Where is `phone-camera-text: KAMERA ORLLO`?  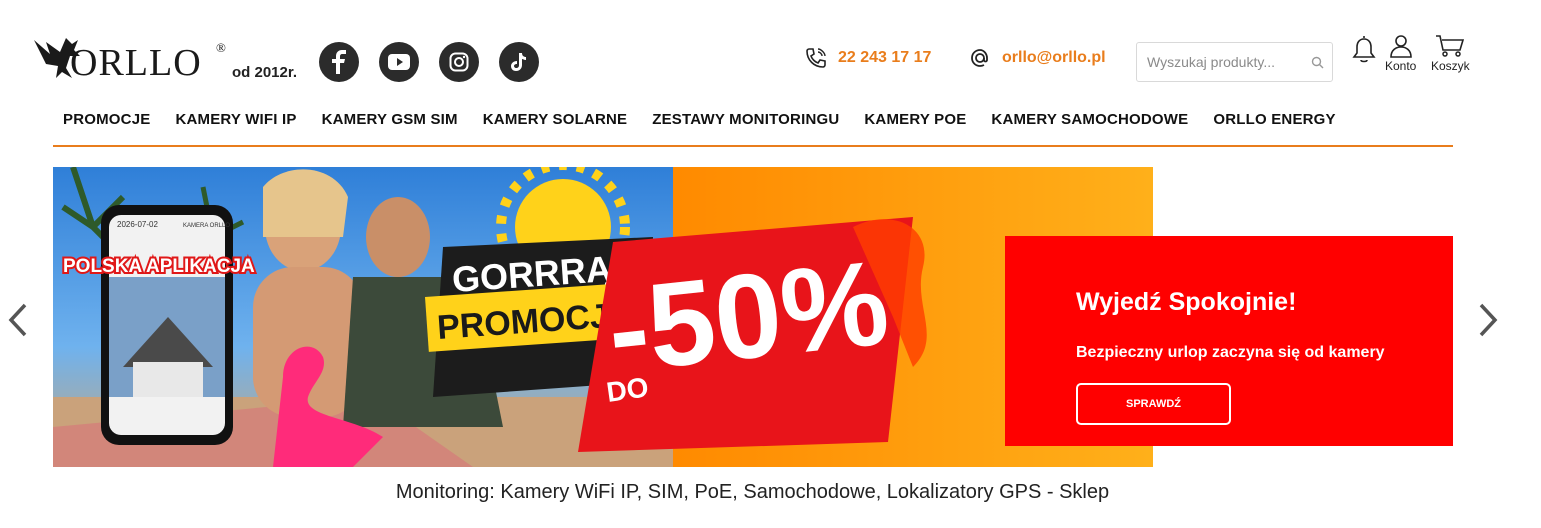
phone-camera-text: KAMERA ORLLO is located at coordinates (206, 226).